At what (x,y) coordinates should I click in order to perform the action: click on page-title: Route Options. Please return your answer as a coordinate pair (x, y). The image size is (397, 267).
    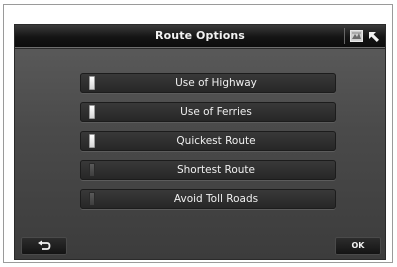
    Looking at the image, I should click on (200, 35).